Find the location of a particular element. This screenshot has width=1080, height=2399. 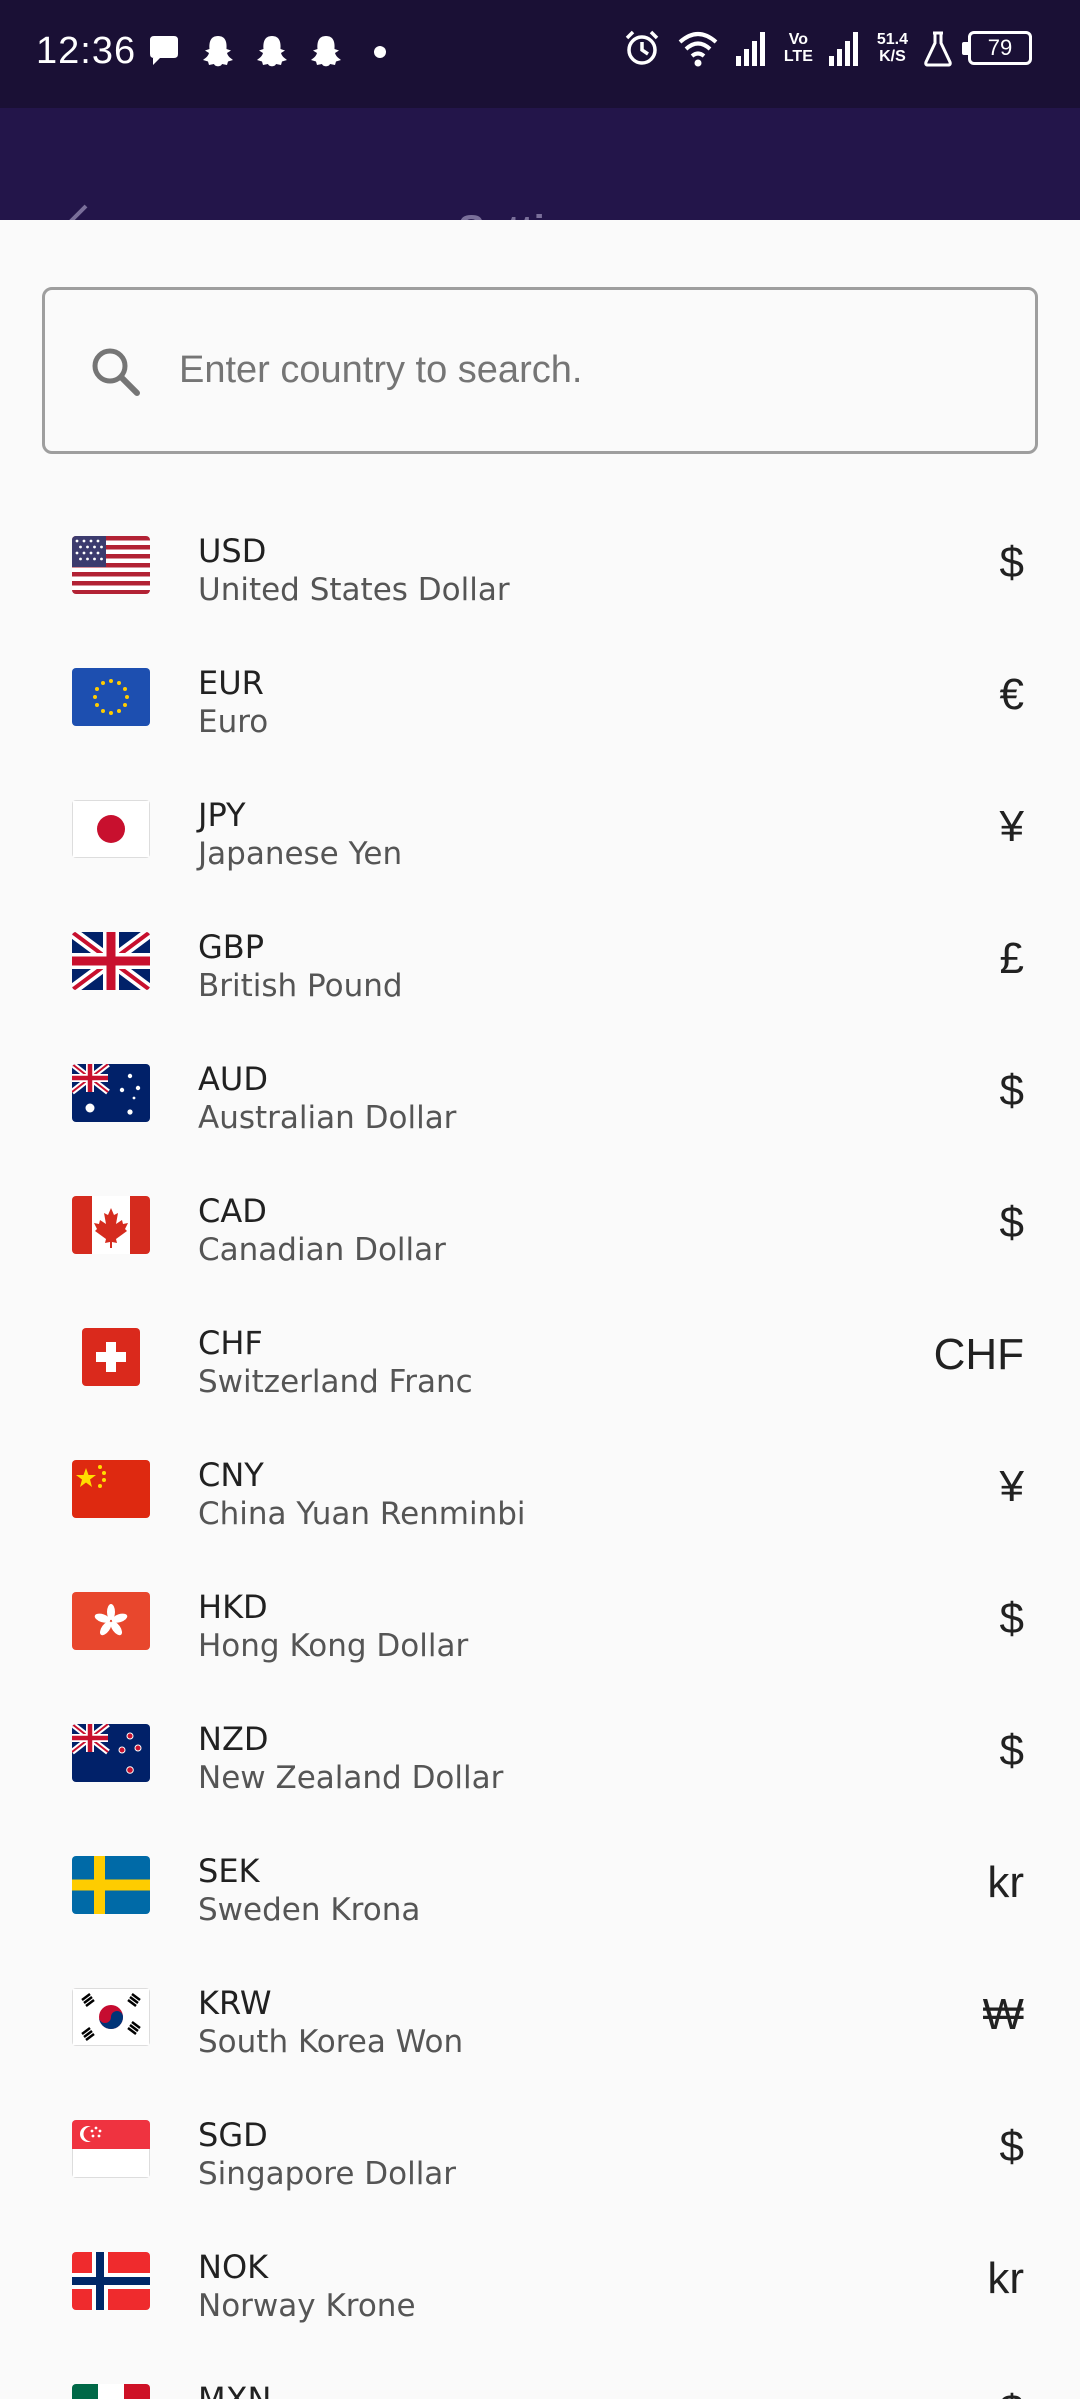

currency-code: CNY is located at coordinates (231, 1475).